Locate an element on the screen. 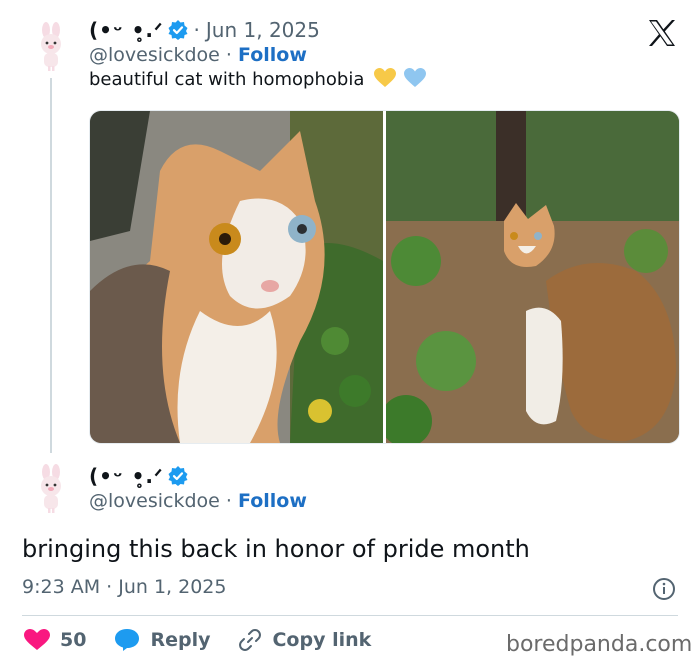 The image size is (700, 668). action-bar: 50 Reply Copy link is located at coordinates (211, 640).